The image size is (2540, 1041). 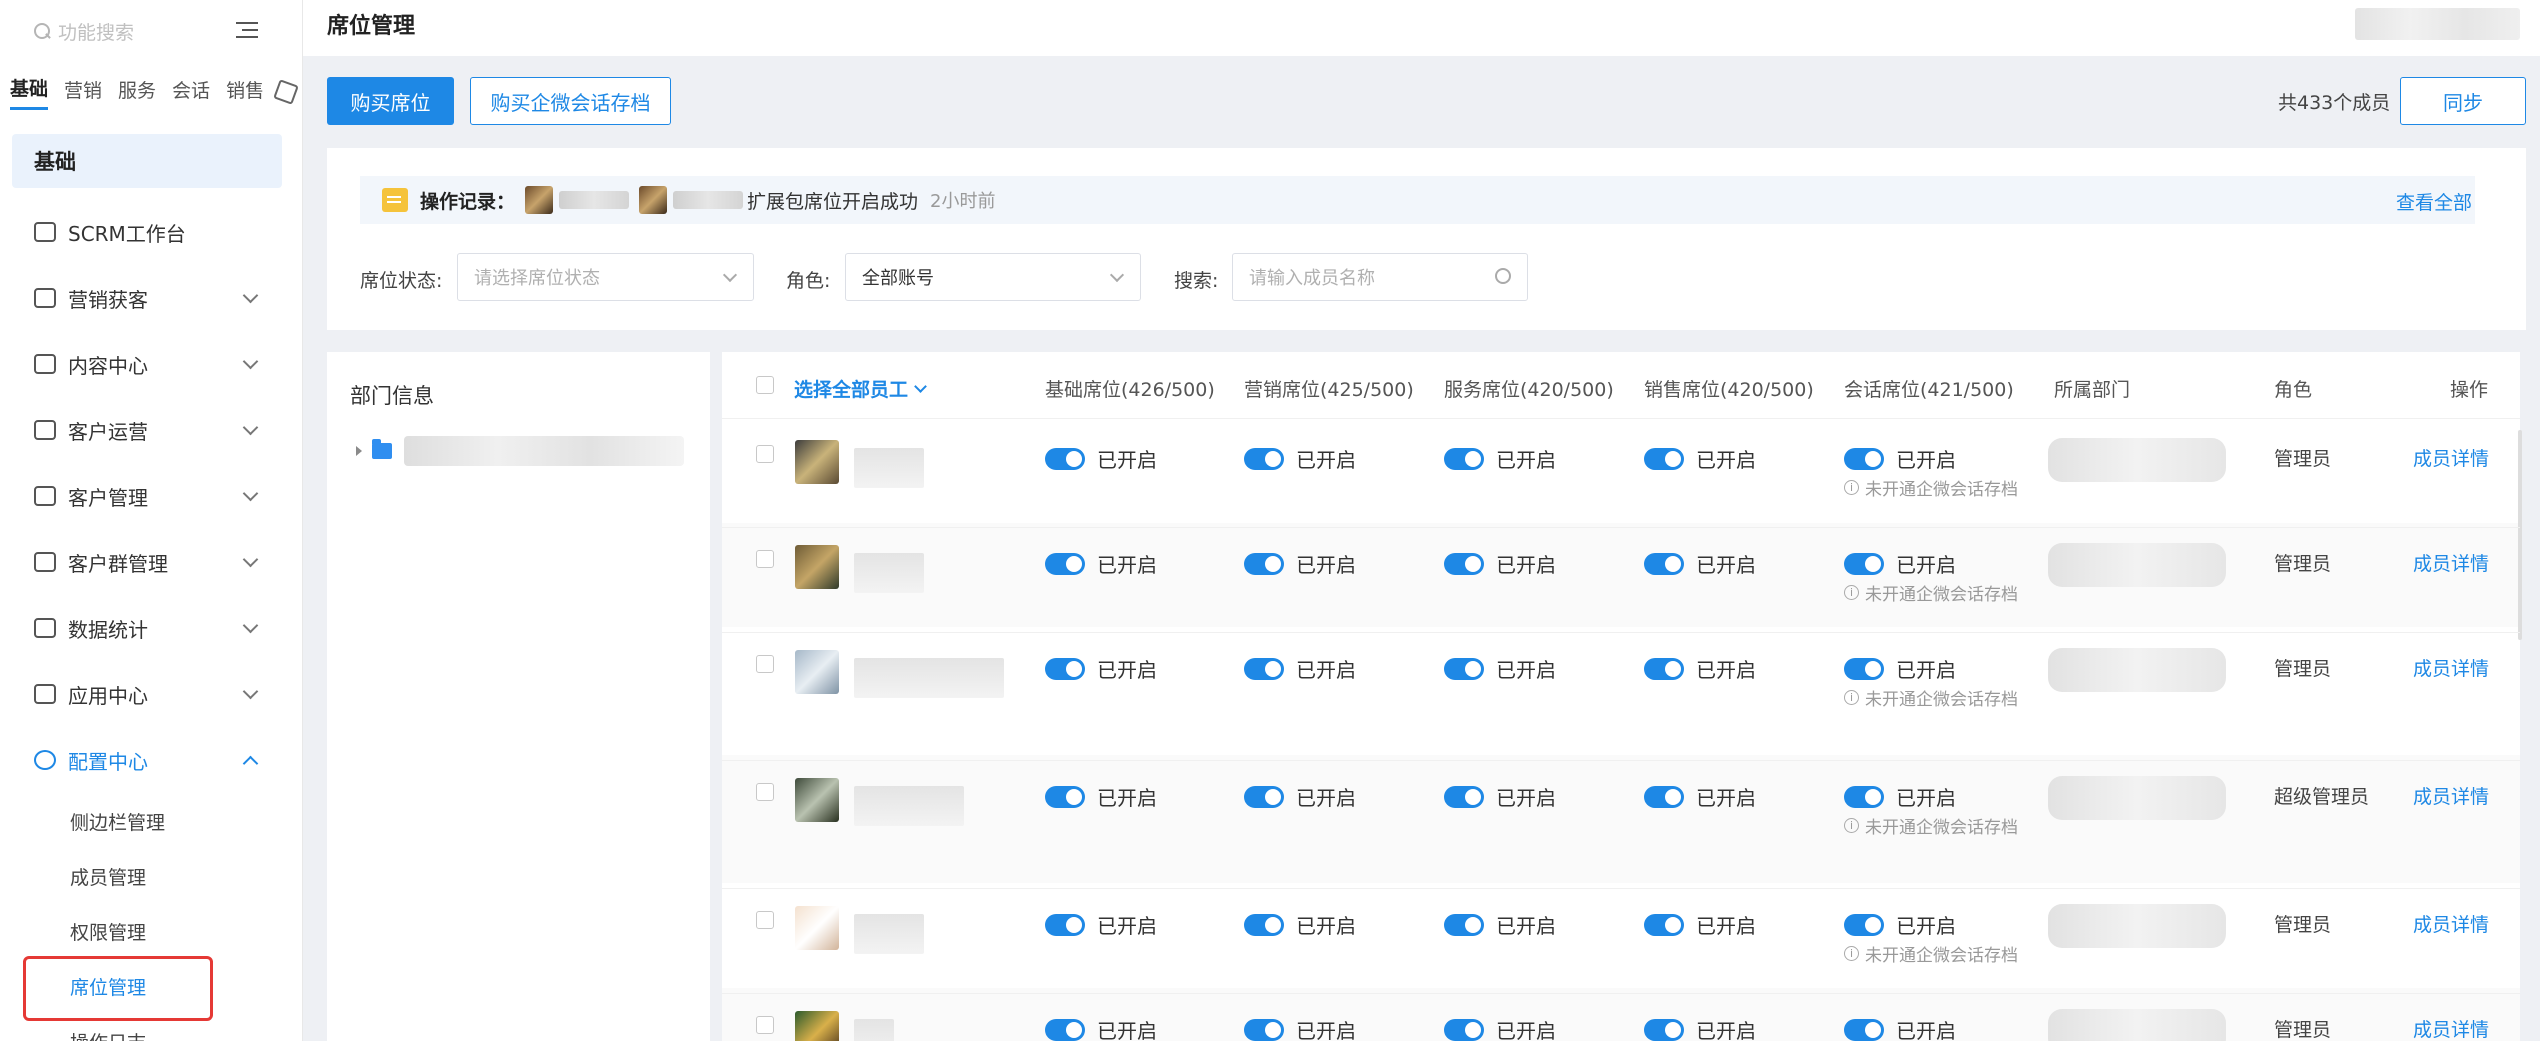 I want to click on tab-marketing: 营销, so click(x=83, y=92).